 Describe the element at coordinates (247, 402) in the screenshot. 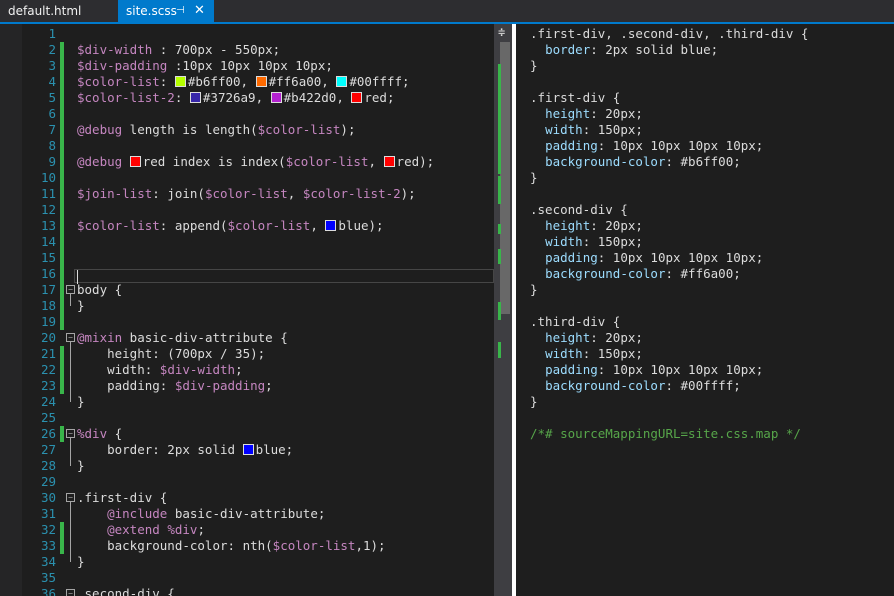

I see `code-line: 24}` at that location.